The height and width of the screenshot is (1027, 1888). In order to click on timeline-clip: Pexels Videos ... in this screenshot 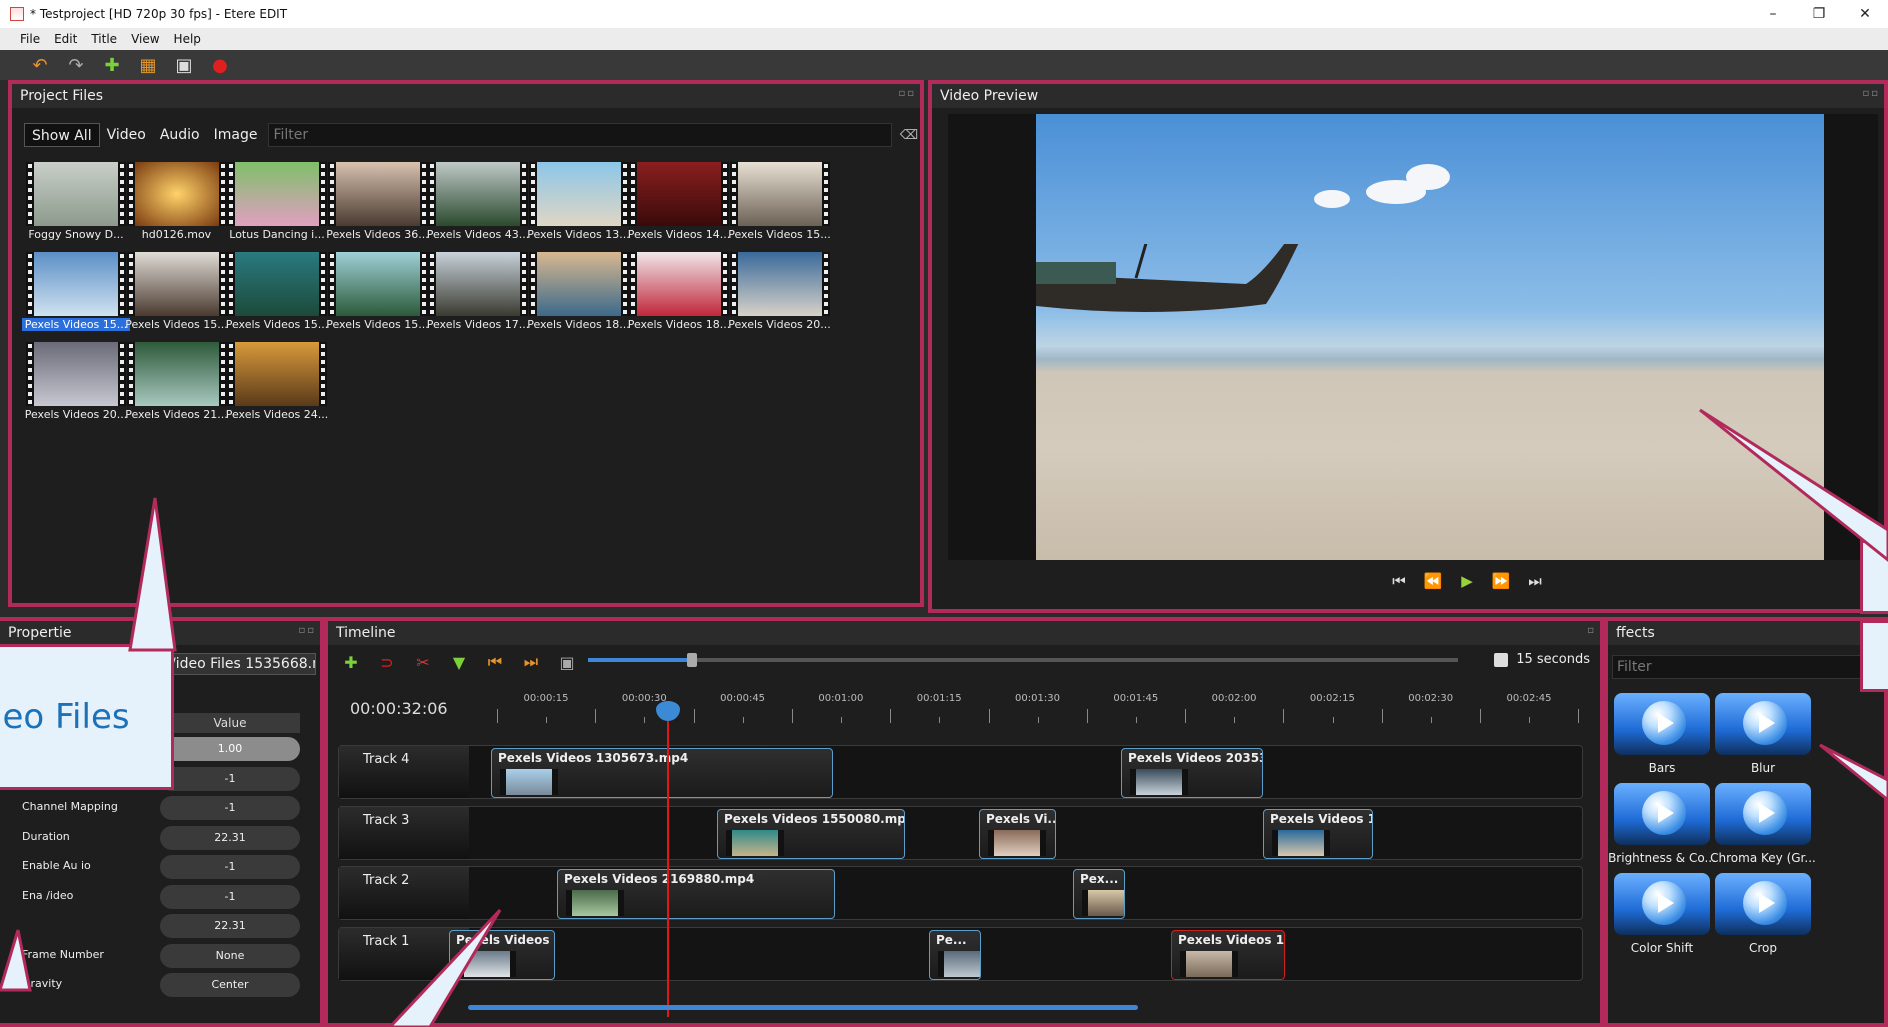, I will do `click(502, 954)`.